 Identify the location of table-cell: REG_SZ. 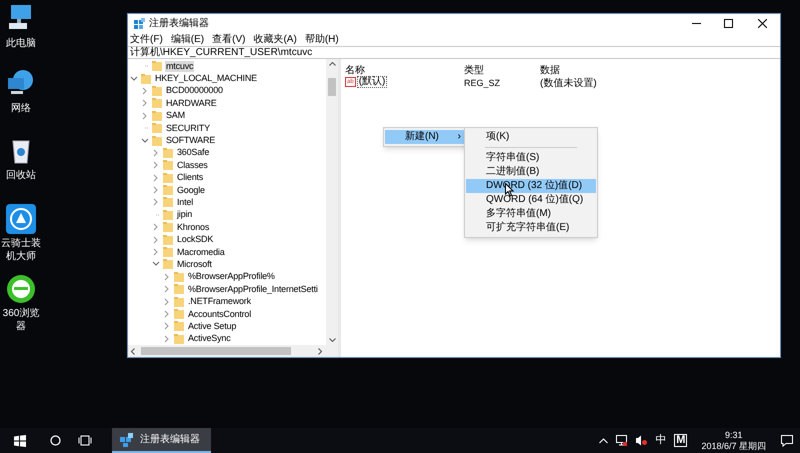
(482, 83).